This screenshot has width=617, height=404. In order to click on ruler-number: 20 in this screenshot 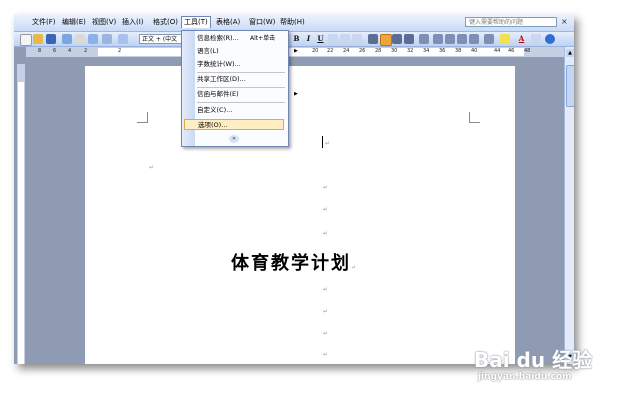, I will do `click(315, 51)`.